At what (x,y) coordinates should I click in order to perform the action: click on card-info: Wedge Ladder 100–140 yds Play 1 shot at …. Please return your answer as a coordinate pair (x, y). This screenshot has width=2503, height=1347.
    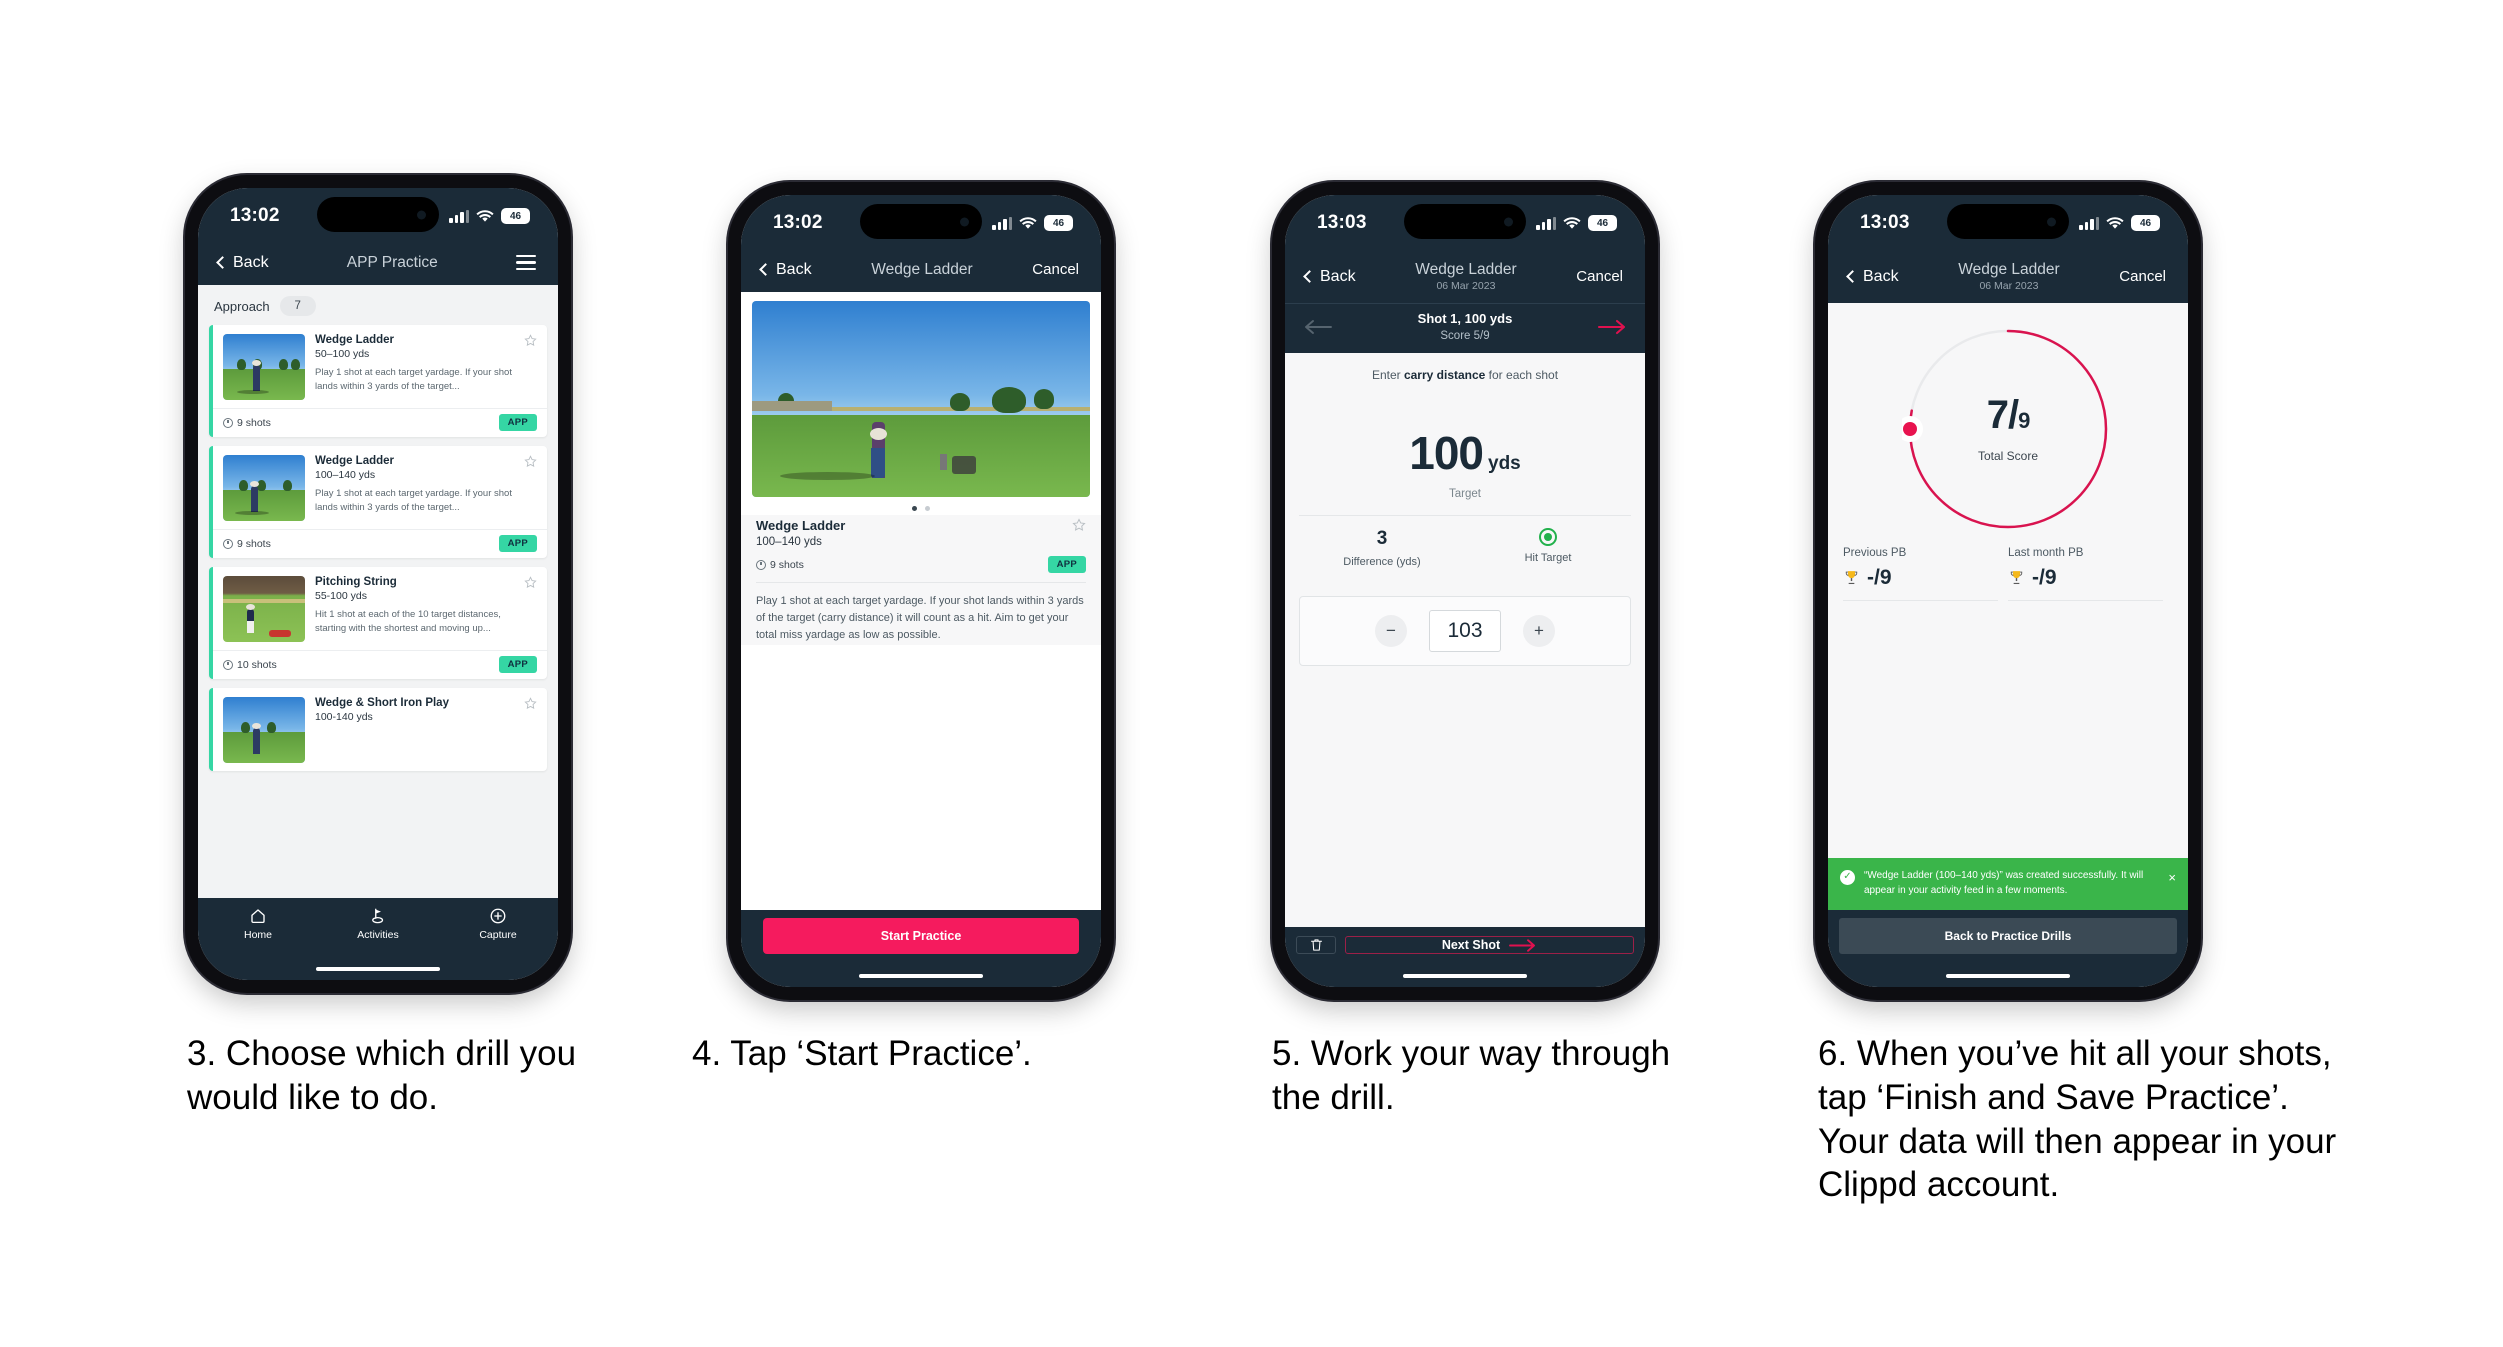
    Looking at the image, I should click on (426, 488).